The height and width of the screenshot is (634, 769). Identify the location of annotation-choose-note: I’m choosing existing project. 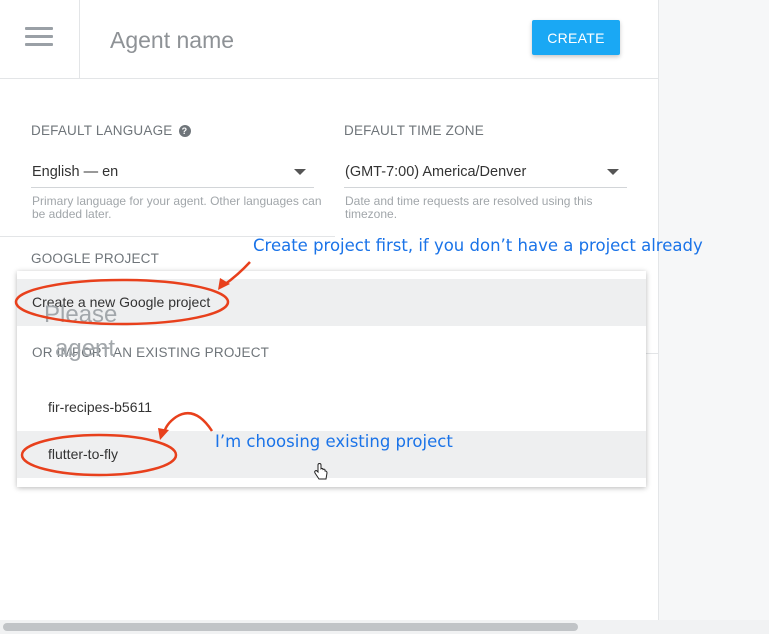
(334, 441).